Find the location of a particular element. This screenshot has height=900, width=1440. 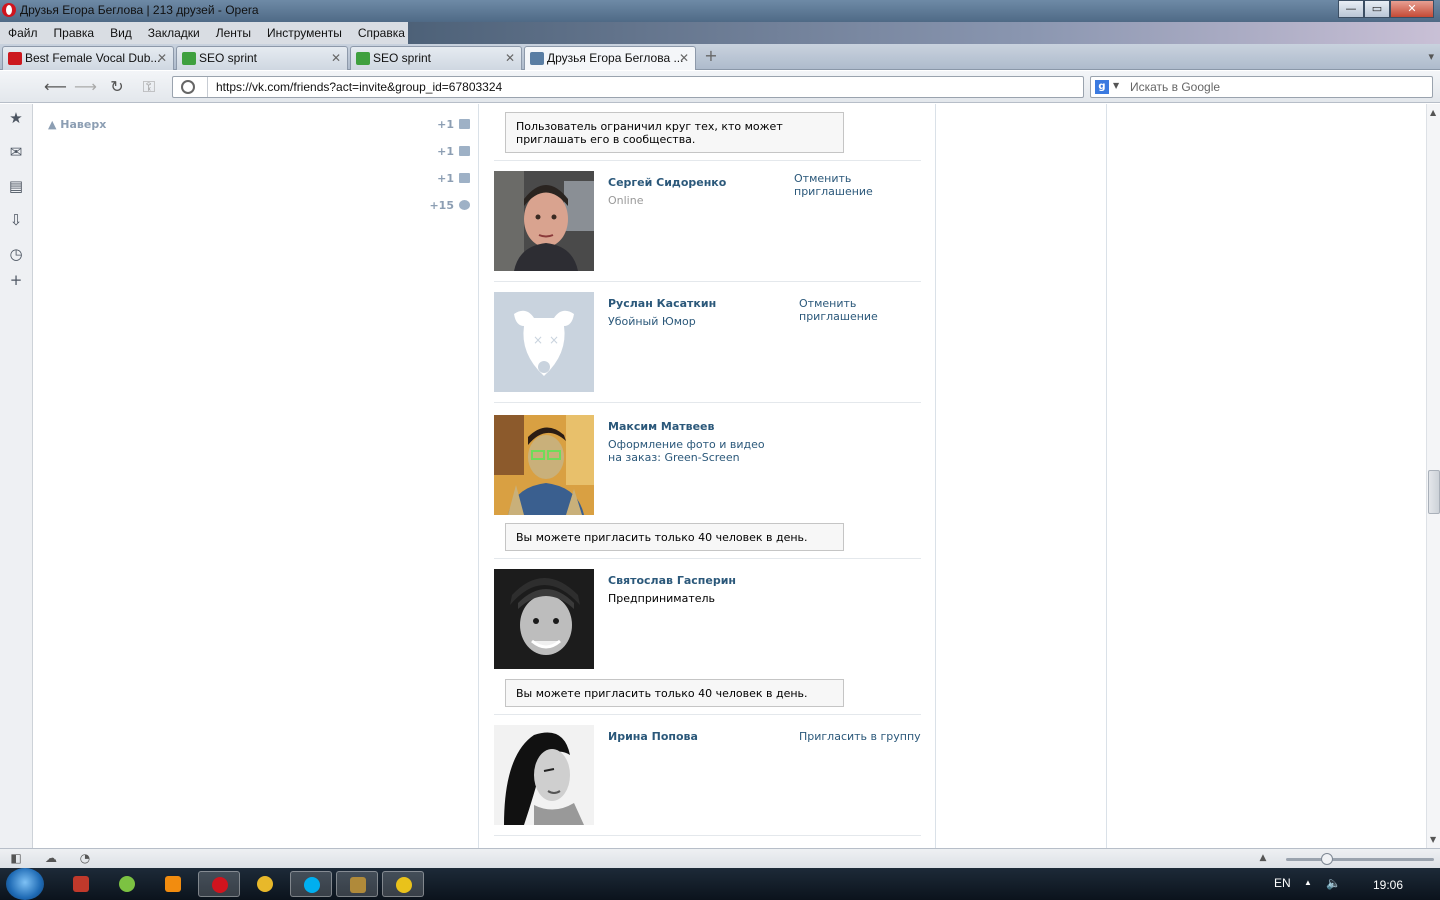

taskbar-app-filezilla is located at coordinates (81, 884).